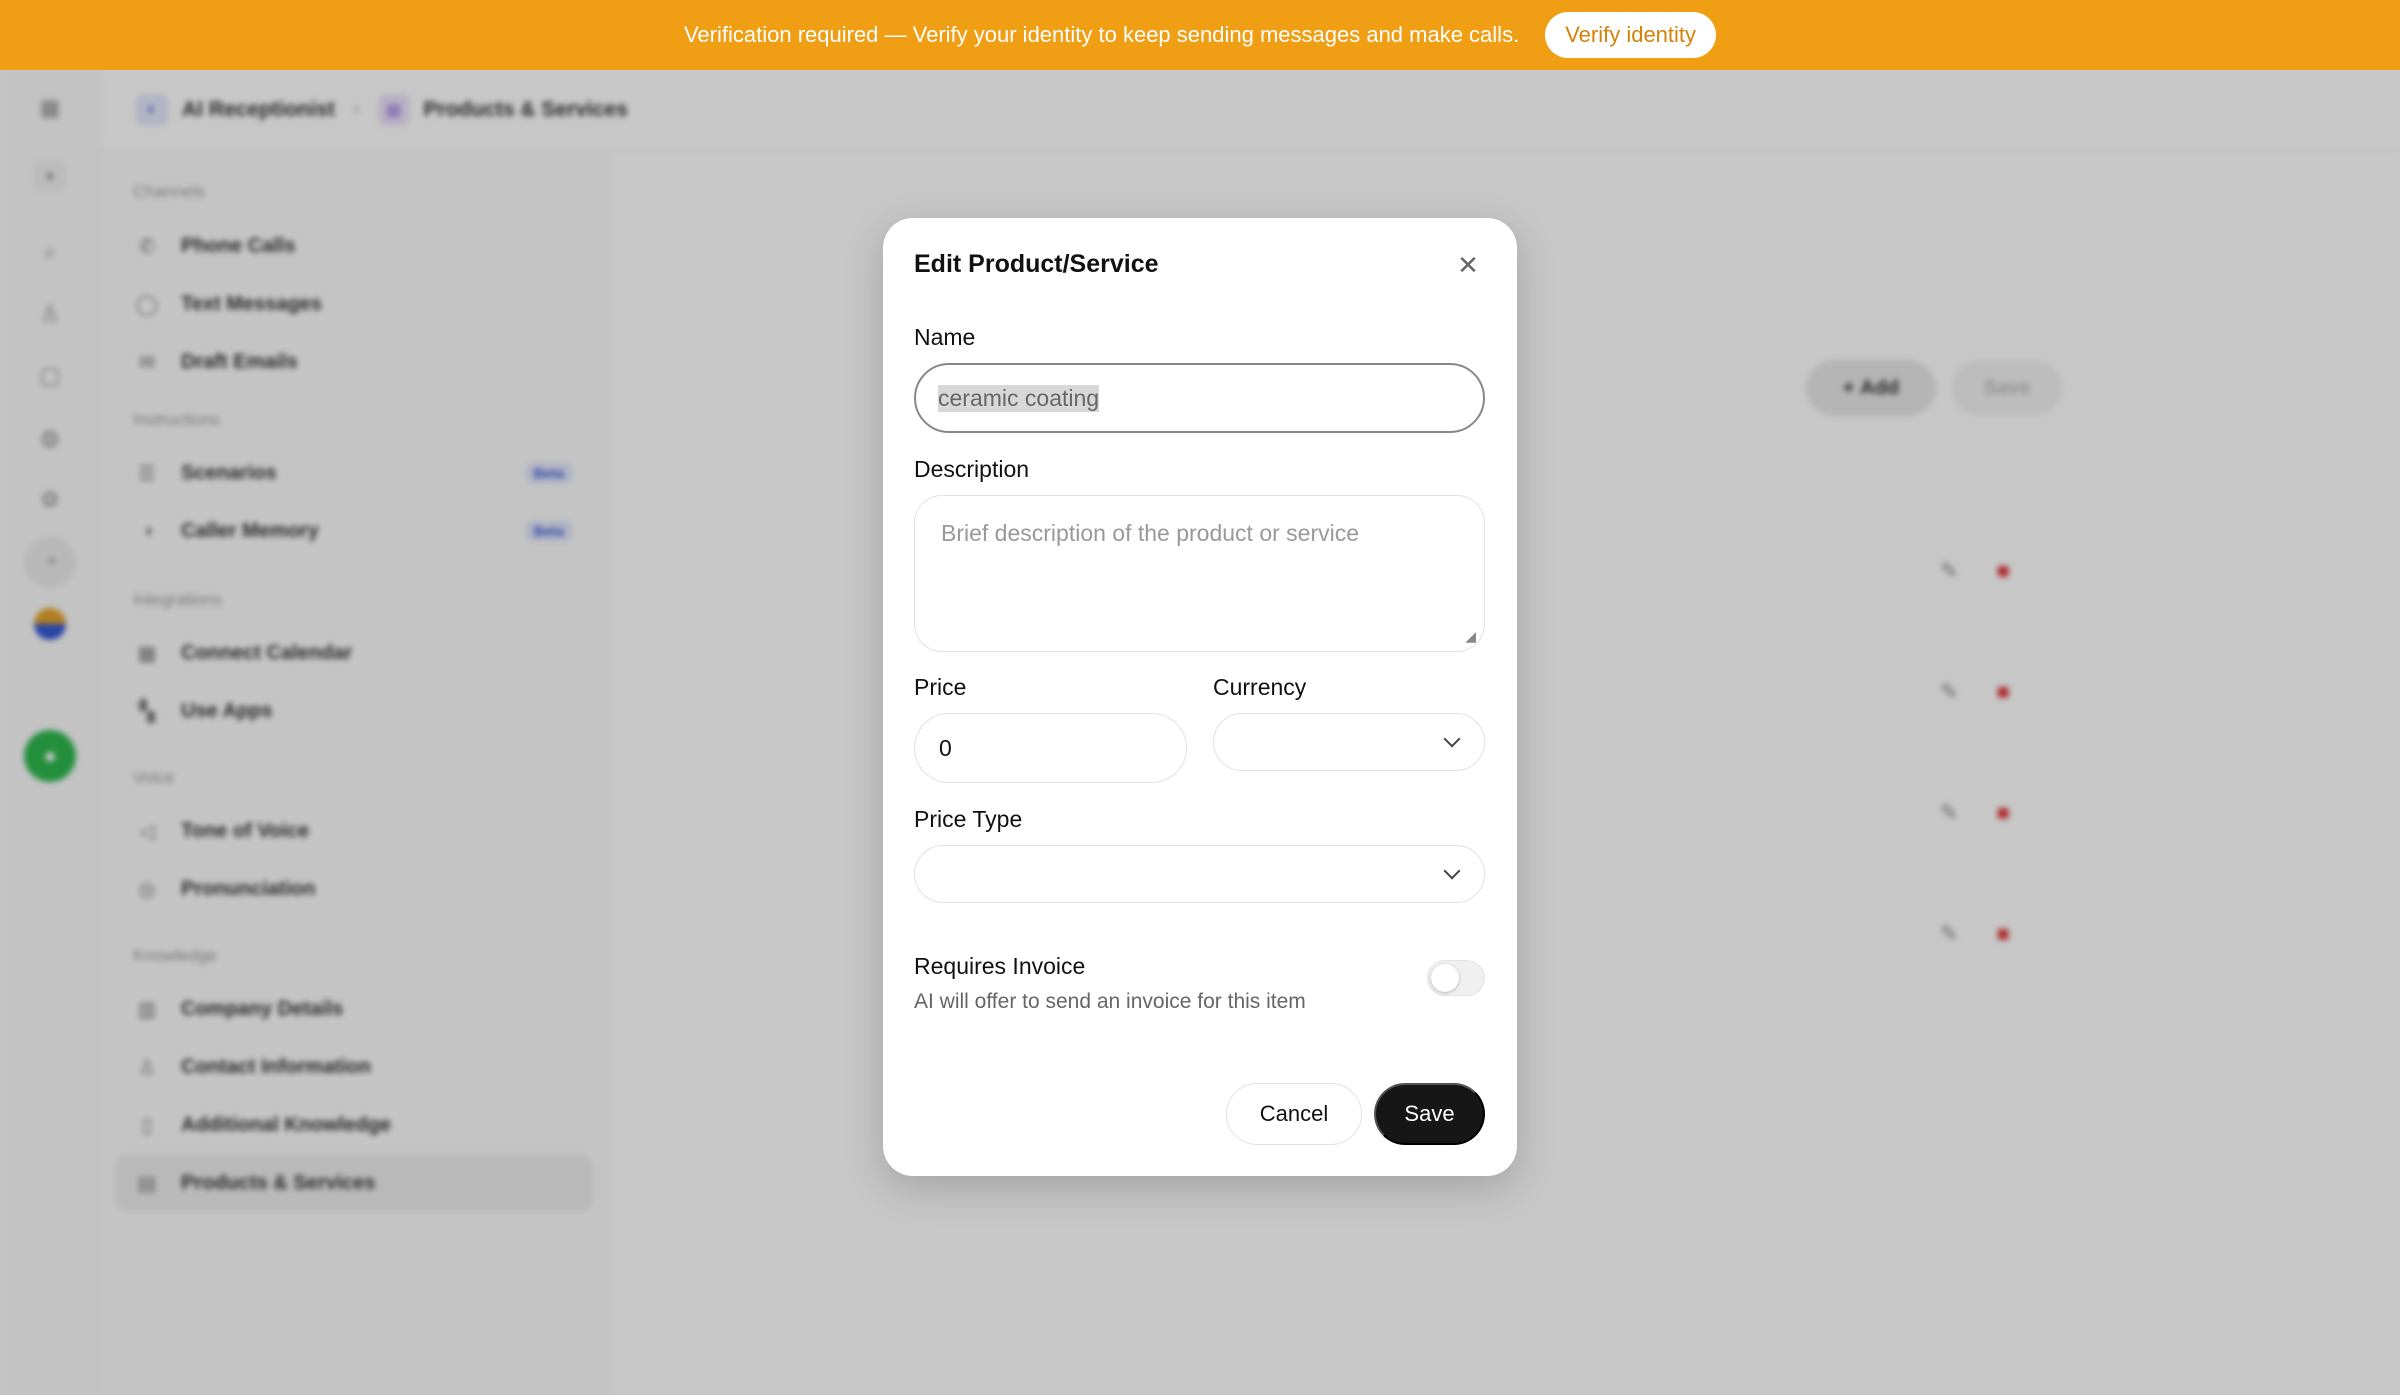  Describe the element at coordinates (1470, 636) in the screenshot. I see `resize-grip-icon: ◢` at that location.